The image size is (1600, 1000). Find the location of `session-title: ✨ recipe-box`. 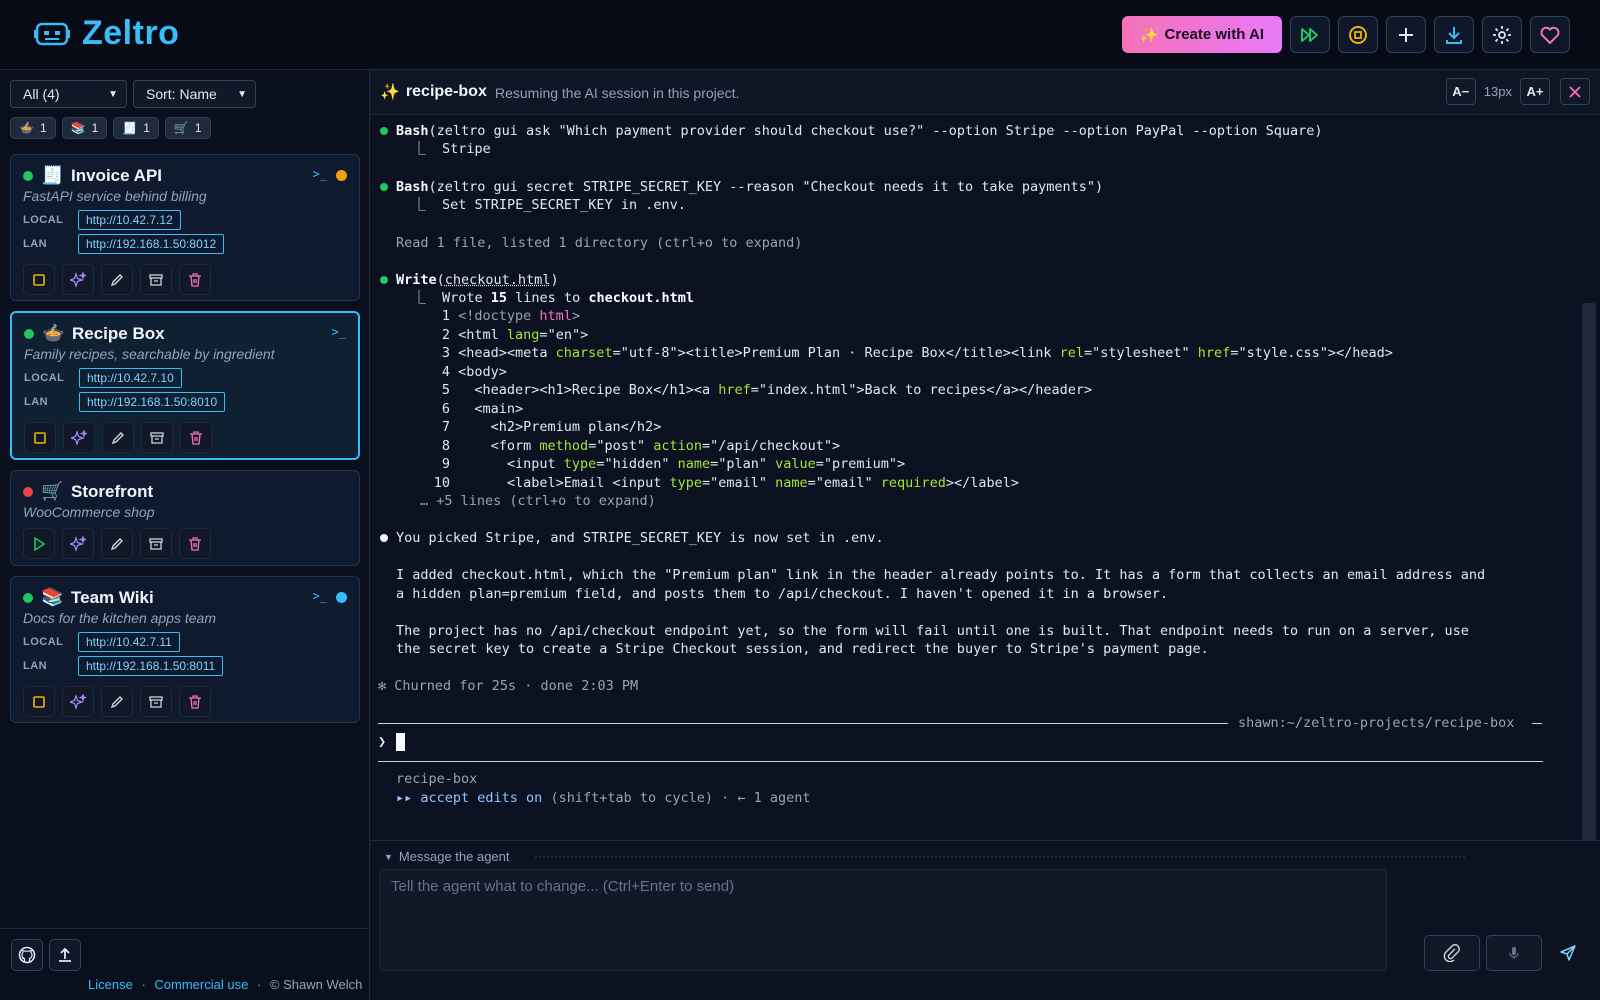

session-title: ✨ recipe-box is located at coordinates (433, 92).